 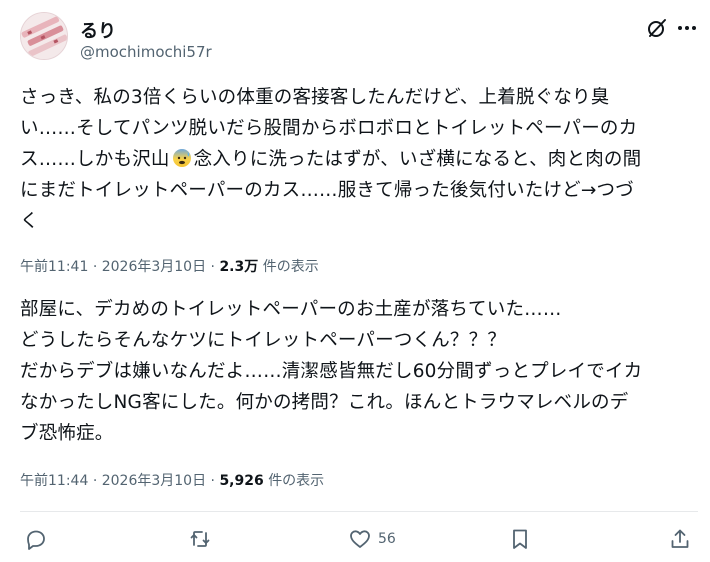 I want to click on post-line-segment: 念入りに洗ったはずが、いざ横になると、肉と肉の間, so click(x=417, y=159).